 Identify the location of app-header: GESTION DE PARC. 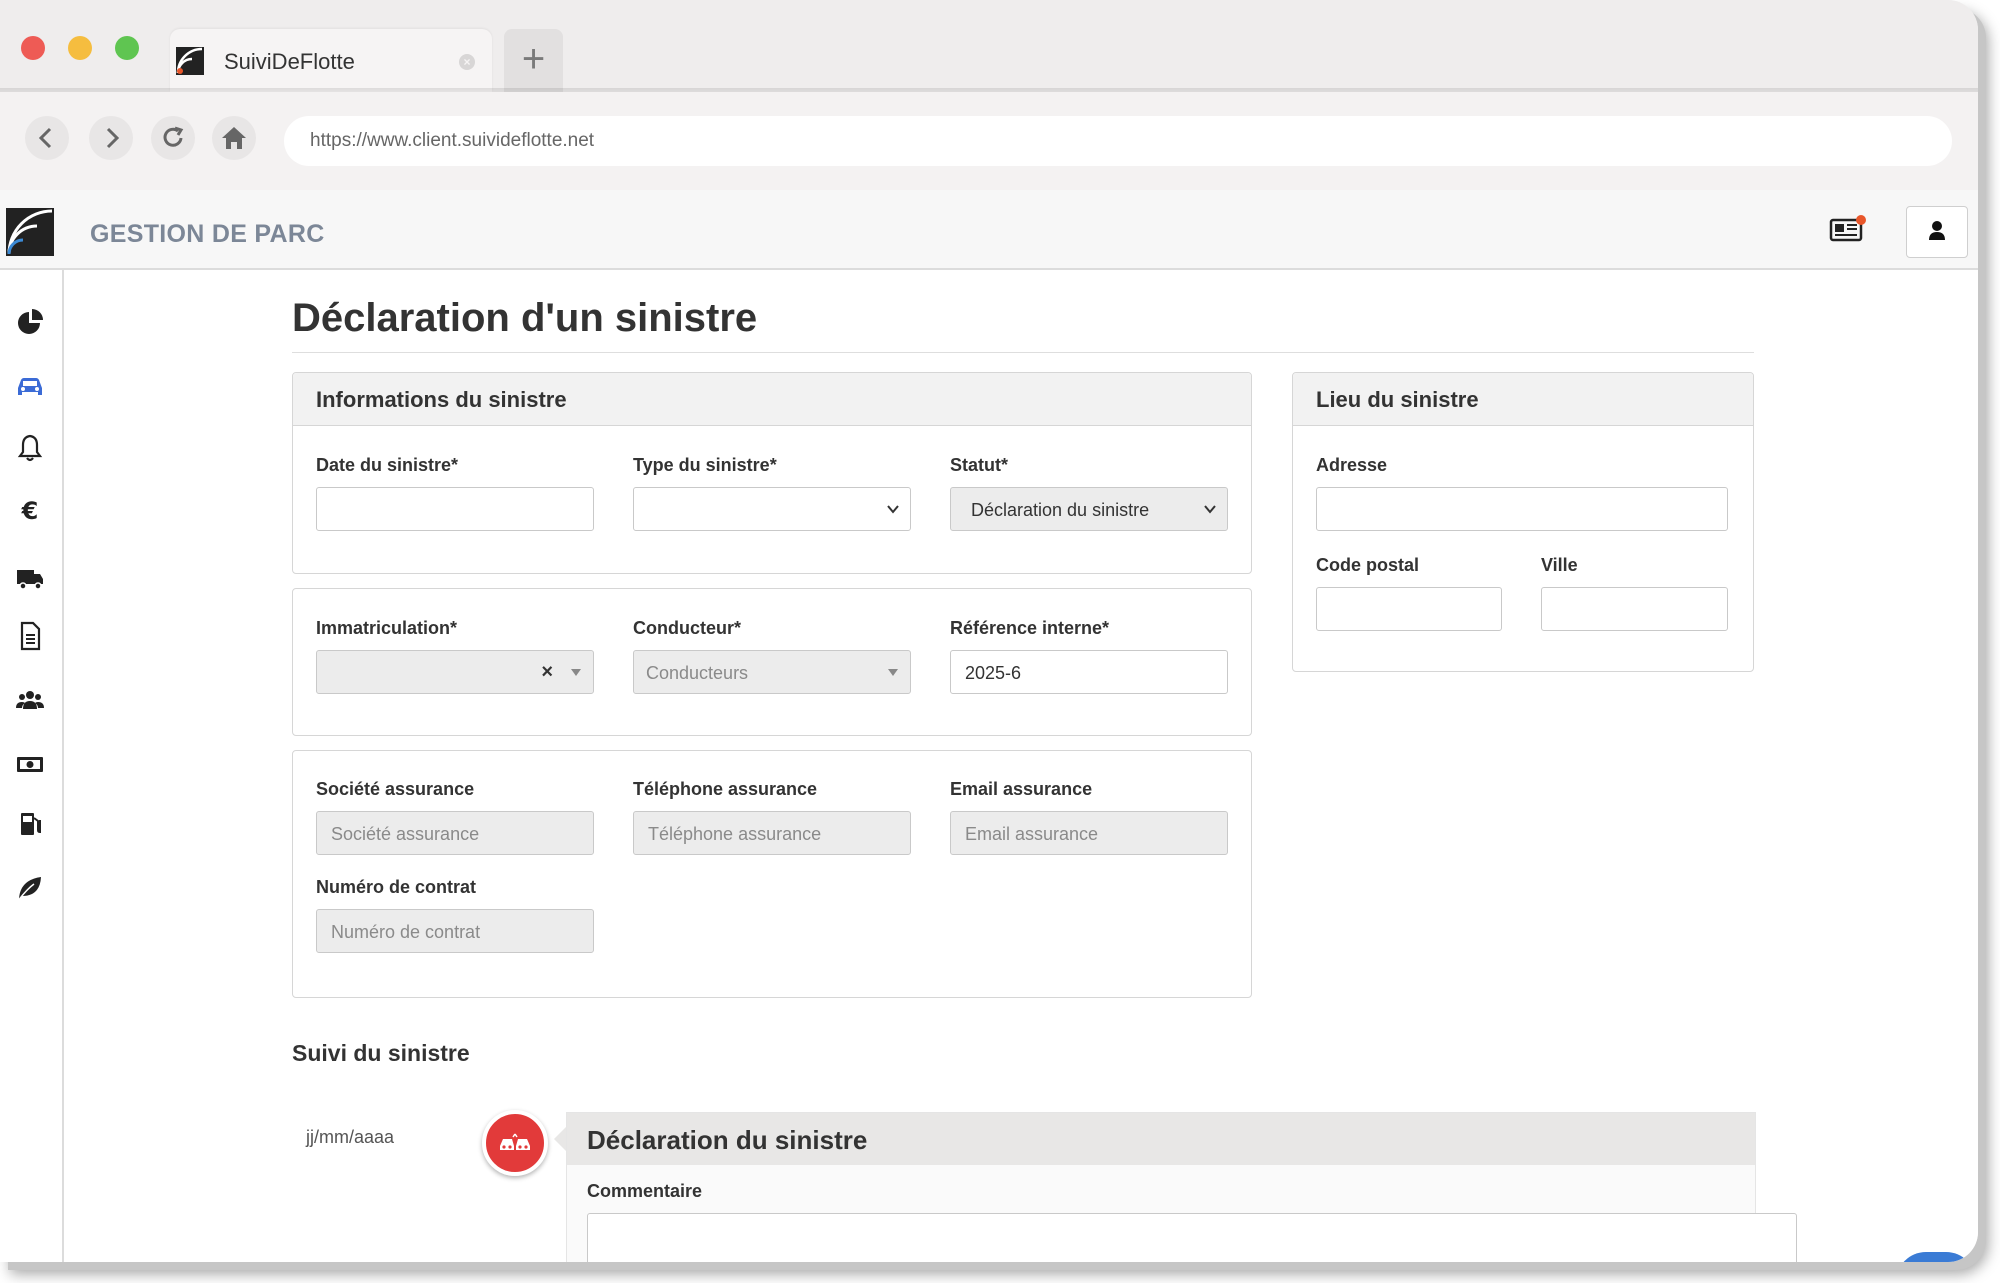
(989, 230).